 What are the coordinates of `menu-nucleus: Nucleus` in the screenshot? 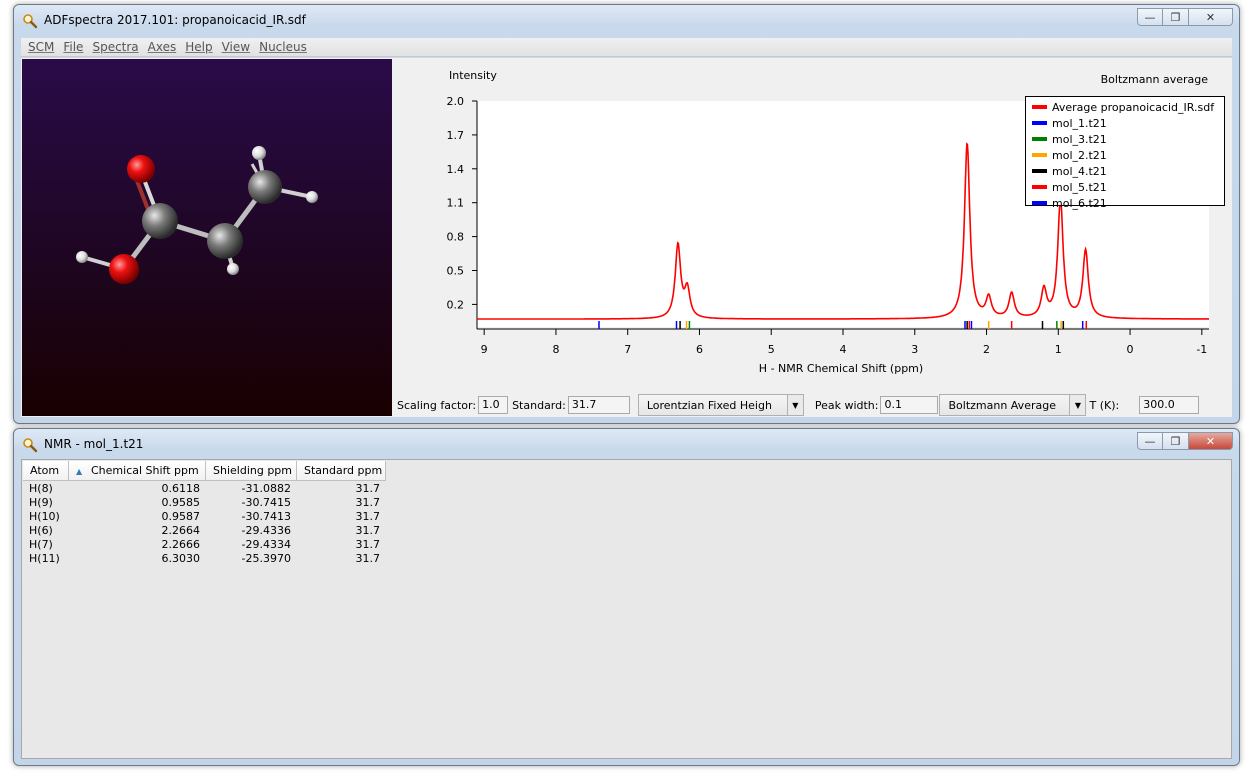 It's located at (283, 47).